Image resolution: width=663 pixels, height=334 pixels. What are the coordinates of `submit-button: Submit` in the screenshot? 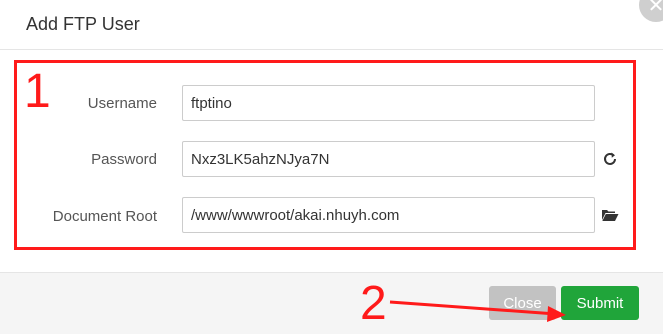 It's located at (600, 303).